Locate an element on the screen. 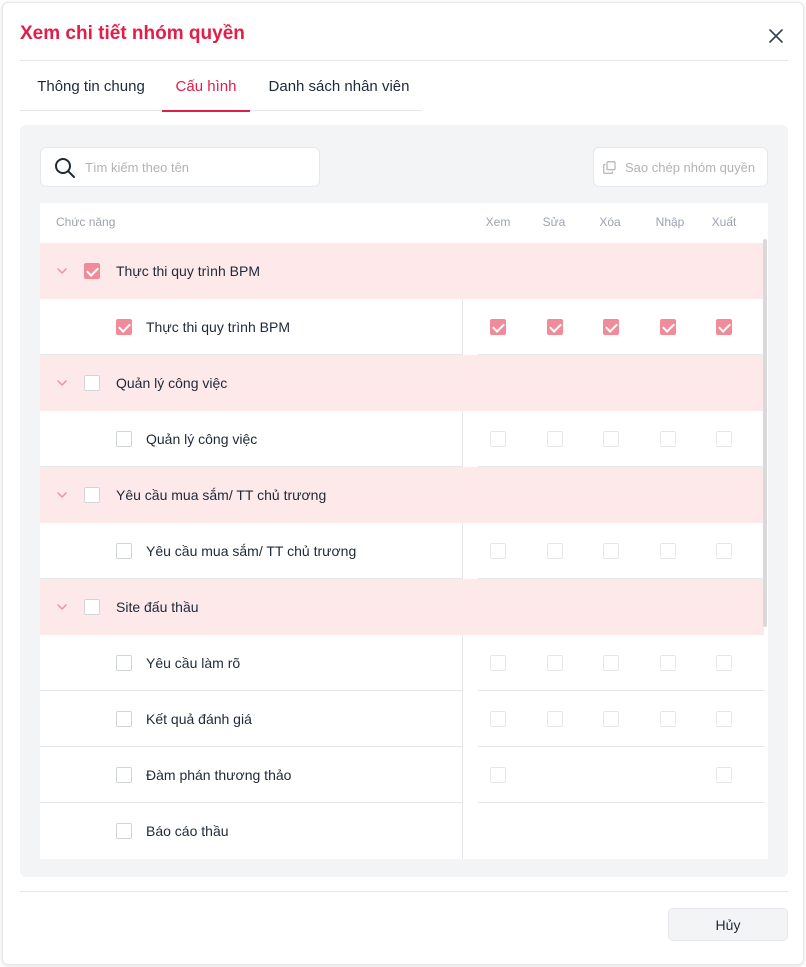  group-label: Site đấu thầu is located at coordinates (157, 607).